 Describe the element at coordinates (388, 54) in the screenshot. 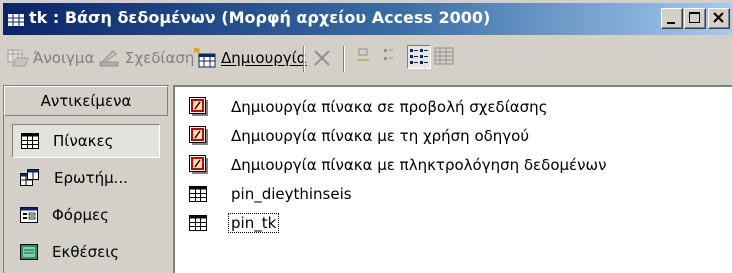

I see `small-icons-view-icon` at that location.